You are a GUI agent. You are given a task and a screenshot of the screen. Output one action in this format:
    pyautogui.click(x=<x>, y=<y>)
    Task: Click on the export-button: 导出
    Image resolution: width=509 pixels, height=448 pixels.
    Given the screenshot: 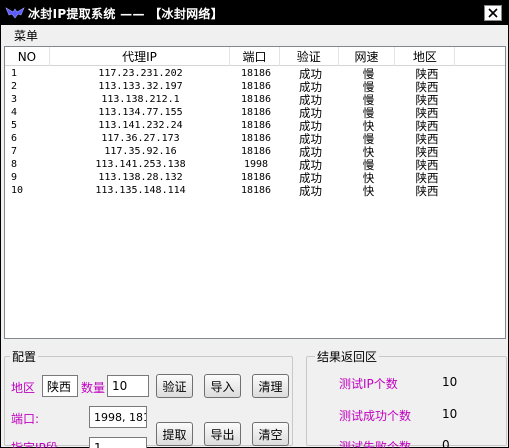 What is the action you would take?
    pyautogui.click(x=222, y=434)
    